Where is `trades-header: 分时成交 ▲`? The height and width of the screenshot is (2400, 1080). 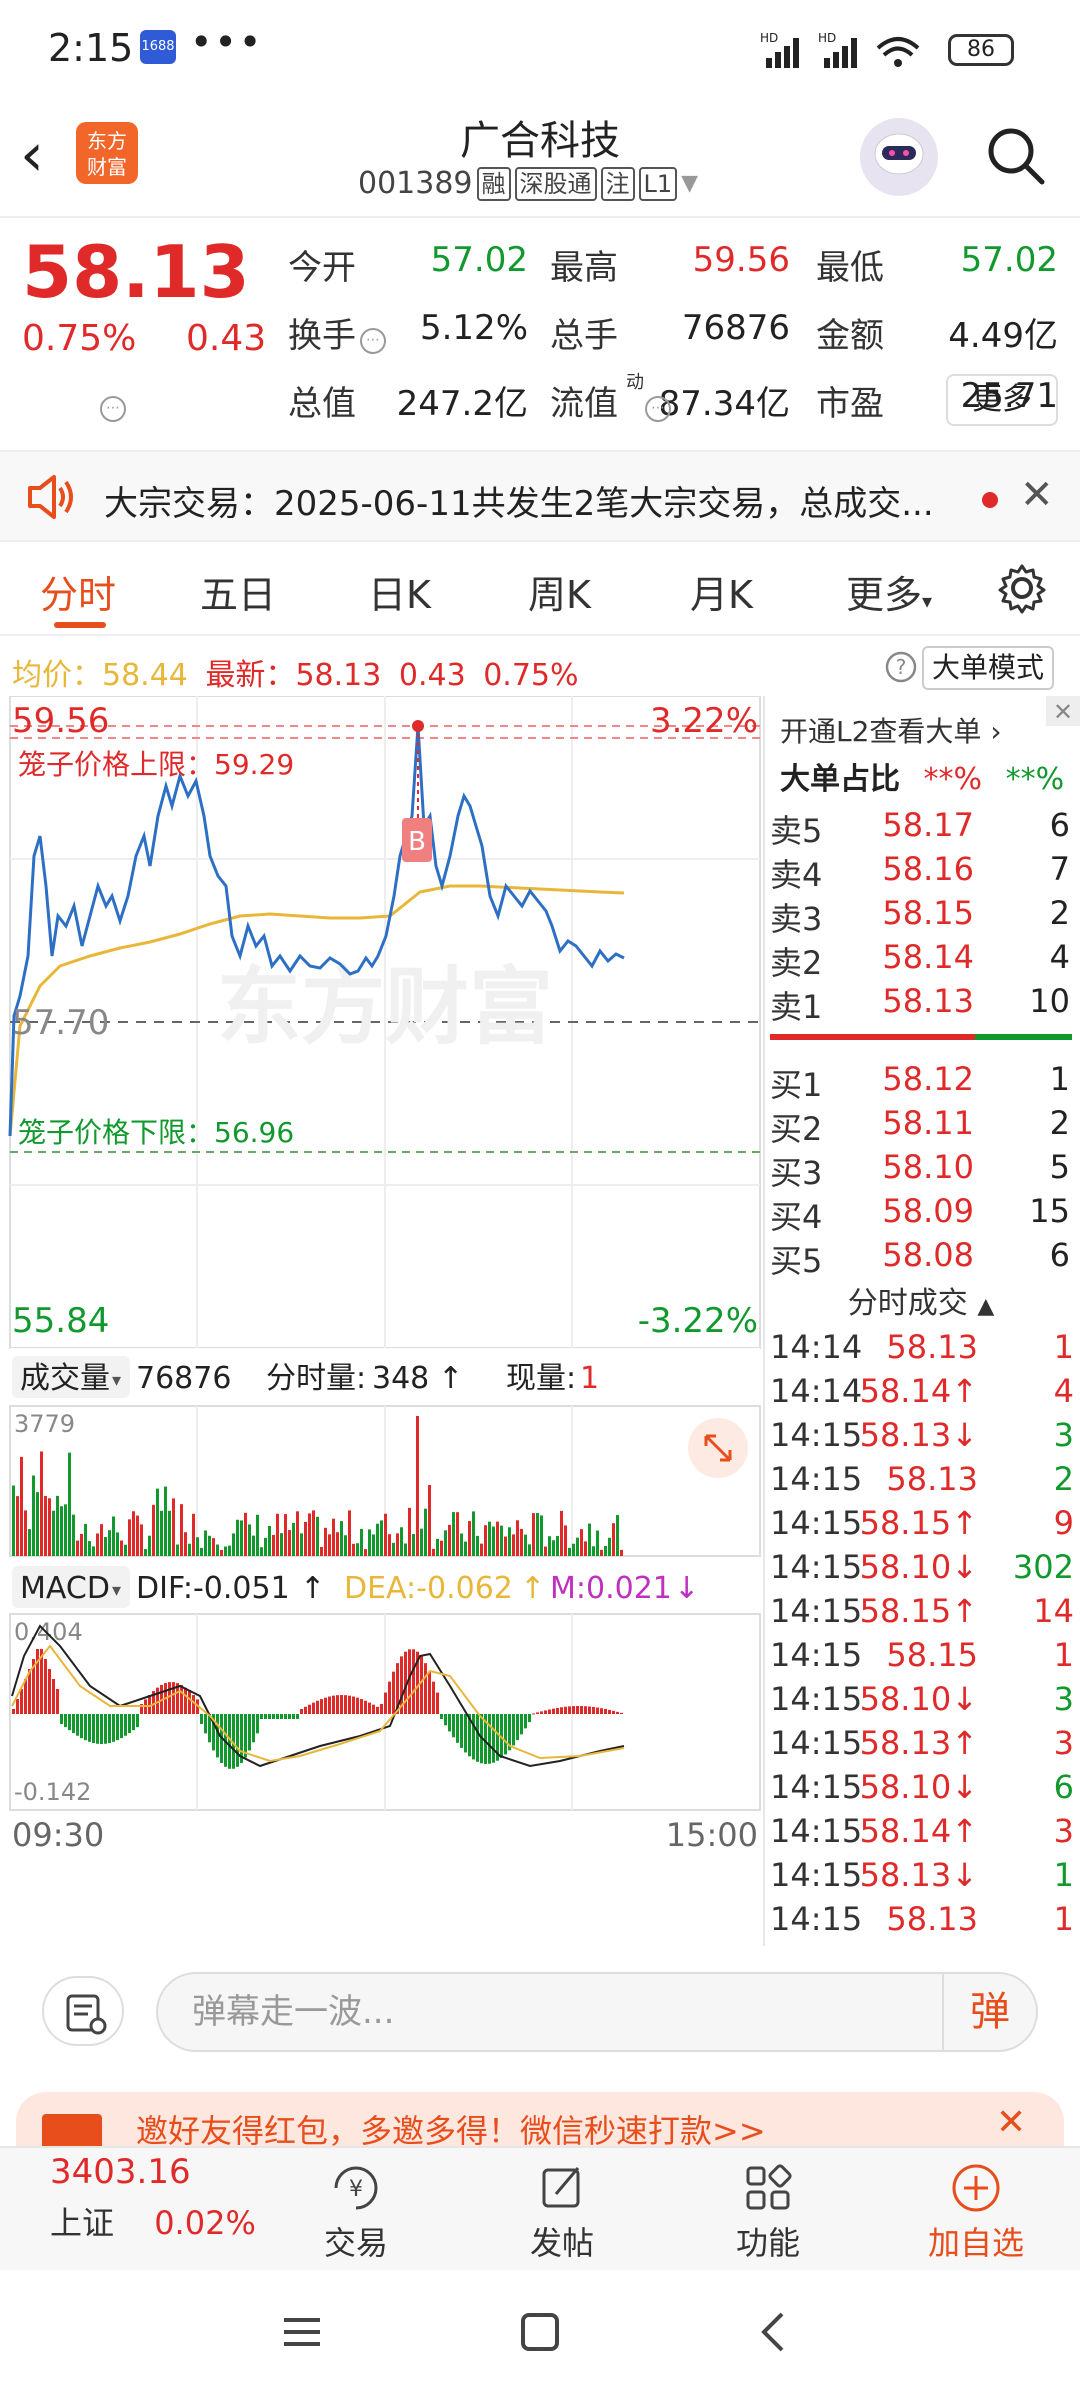
trades-header: 分时成交 ▲ is located at coordinates (921, 1300).